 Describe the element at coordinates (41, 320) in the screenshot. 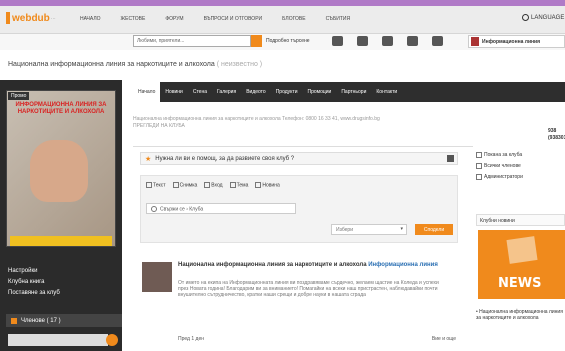

I see `members-label: Членове ( 17 )` at that location.